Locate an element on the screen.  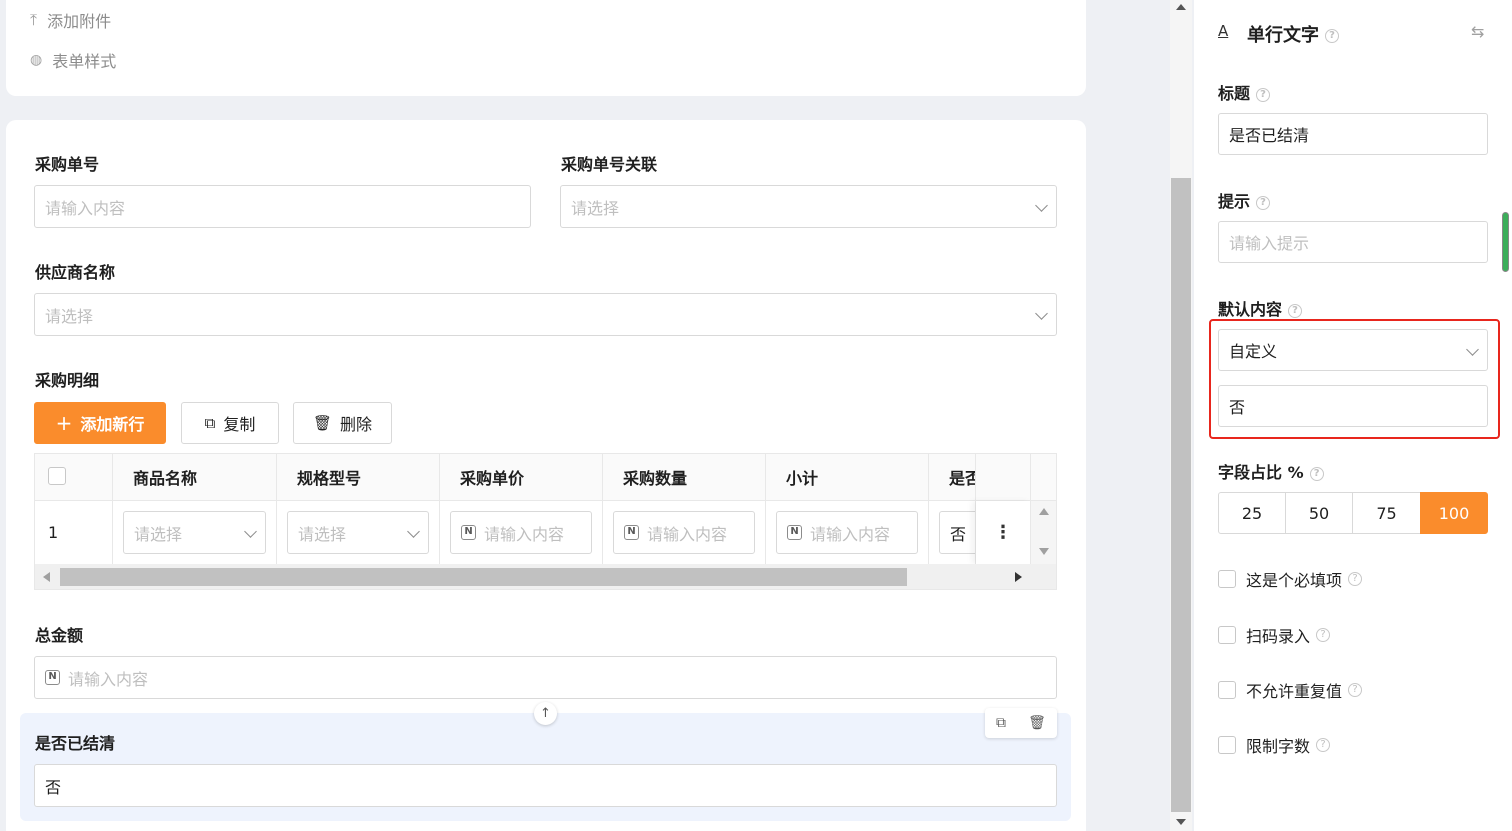
total-input: N 请输入内容 is located at coordinates (545, 677).